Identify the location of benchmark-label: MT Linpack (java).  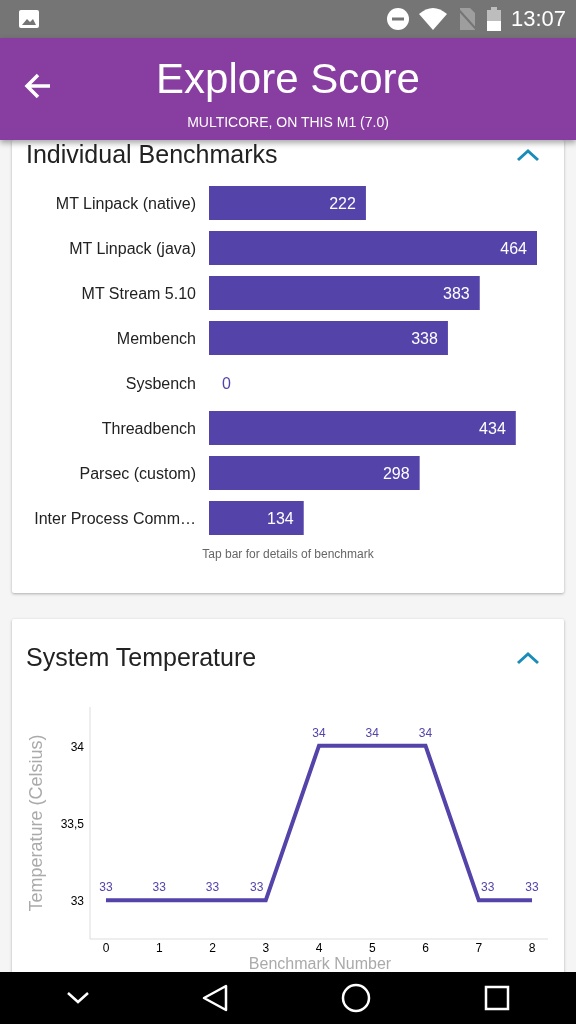
(132, 248).